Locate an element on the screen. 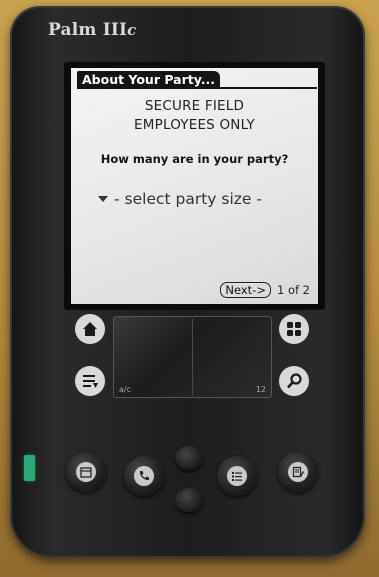  todo-list-button is located at coordinates (237, 476).